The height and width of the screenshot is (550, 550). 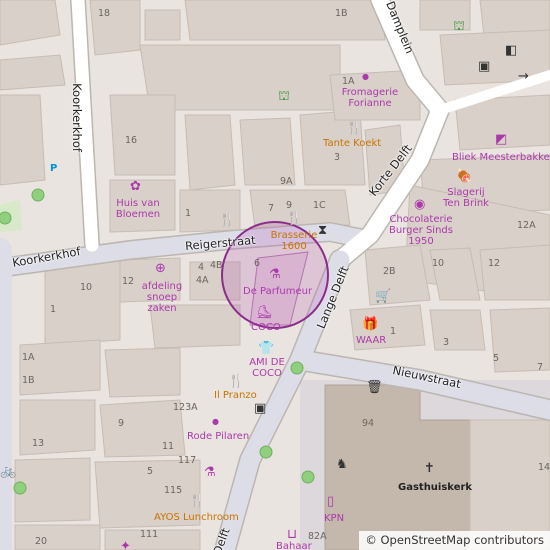 What do you see at coordinates (389, 271) in the screenshot?
I see `house-number: 2B` at bounding box center [389, 271].